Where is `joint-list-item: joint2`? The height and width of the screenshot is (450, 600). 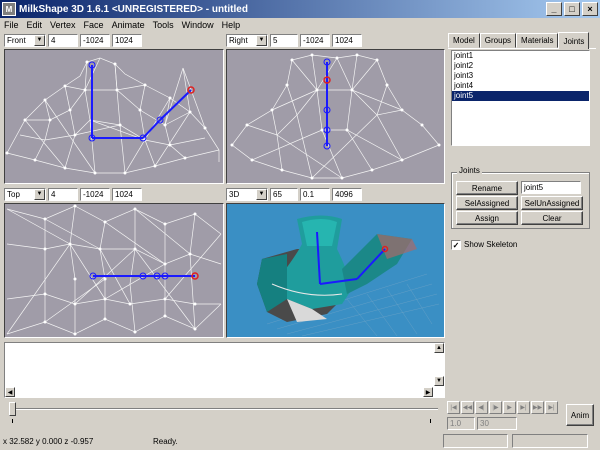
joint-list-item: joint2 is located at coordinates (520, 66).